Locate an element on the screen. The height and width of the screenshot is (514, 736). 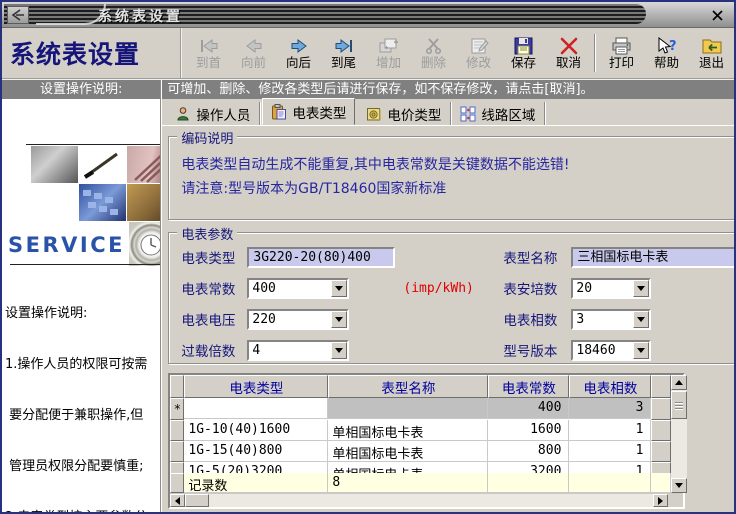
add-button: 增加 is located at coordinates (388, 53).